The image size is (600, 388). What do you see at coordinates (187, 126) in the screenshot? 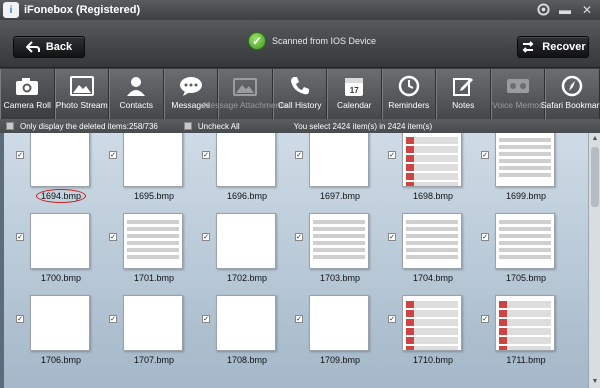
I see `uncheck-all-checkbox` at bounding box center [187, 126].